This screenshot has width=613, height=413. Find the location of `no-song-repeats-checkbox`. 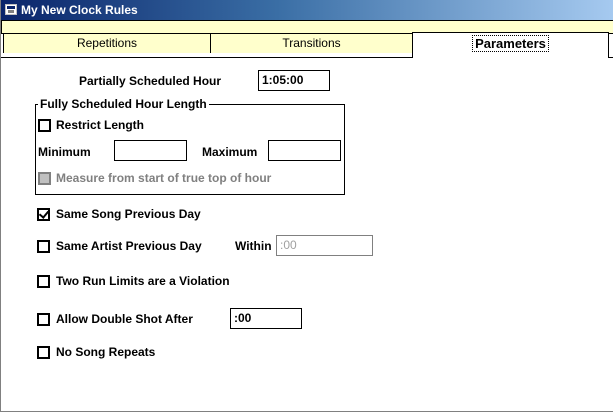

no-song-repeats-checkbox is located at coordinates (43, 352).